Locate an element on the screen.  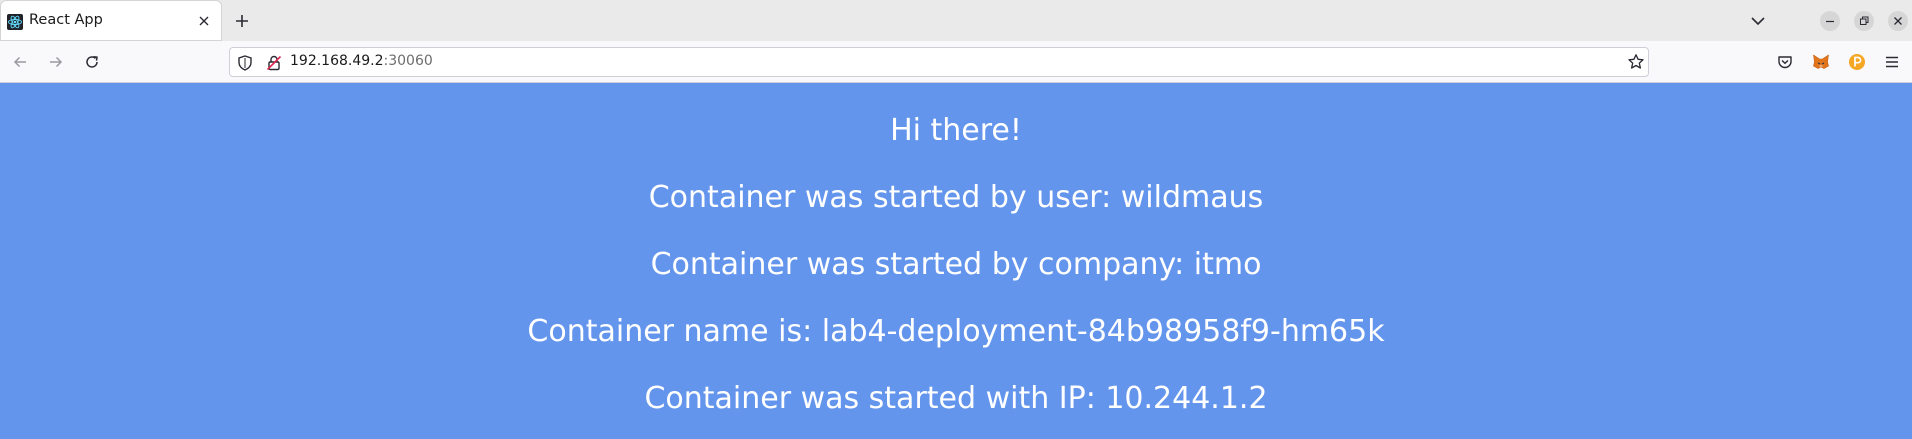
arrow-right-icon is located at coordinates (56, 62).